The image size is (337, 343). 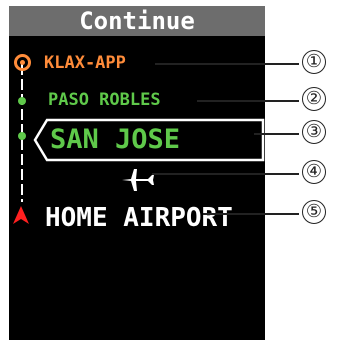 I want to click on callout-number: ③, so click(x=314, y=132).